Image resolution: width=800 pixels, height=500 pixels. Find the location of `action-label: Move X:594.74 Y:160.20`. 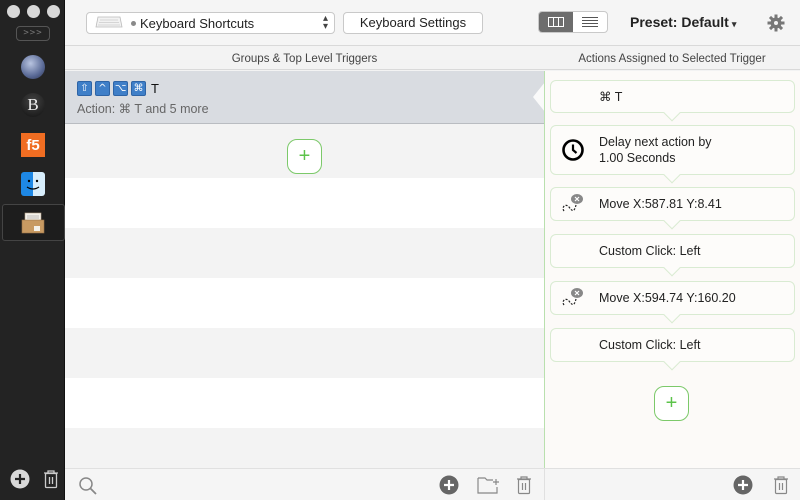

action-label: Move X:594.74 Y:160.20 is located at coordinates (667, 298).